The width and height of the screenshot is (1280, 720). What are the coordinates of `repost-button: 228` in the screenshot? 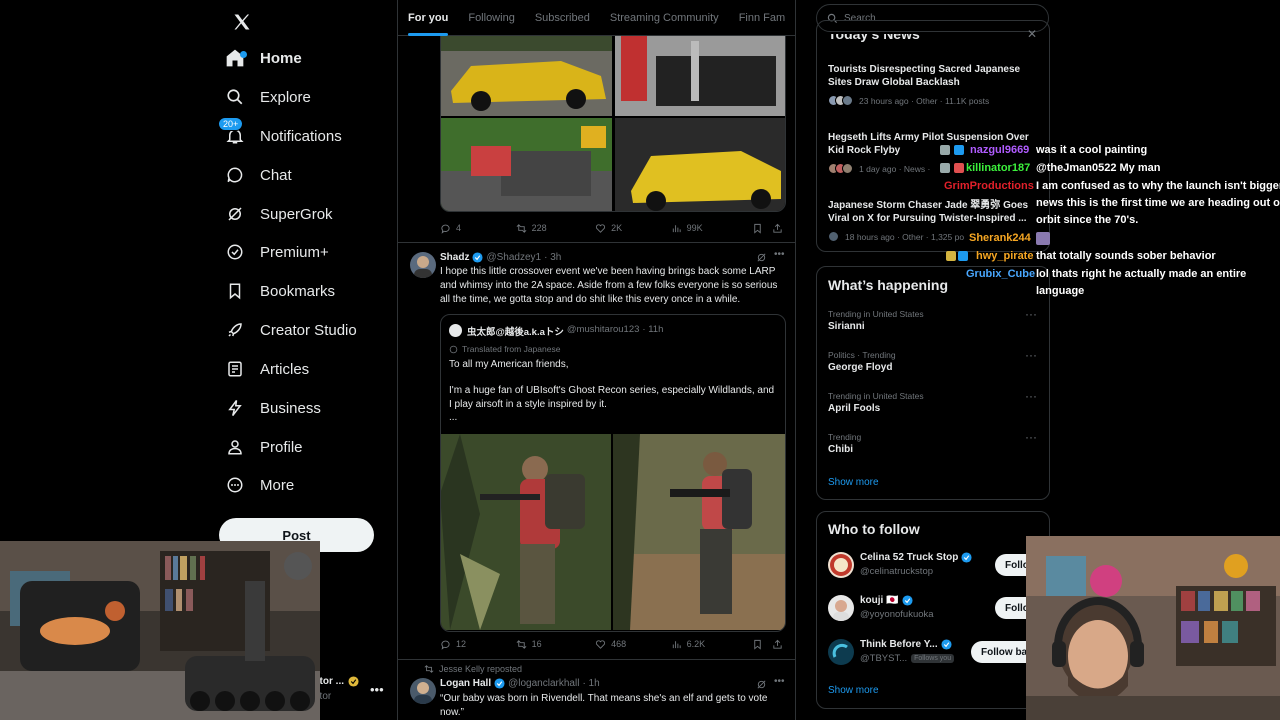 It's located at (556, 228).